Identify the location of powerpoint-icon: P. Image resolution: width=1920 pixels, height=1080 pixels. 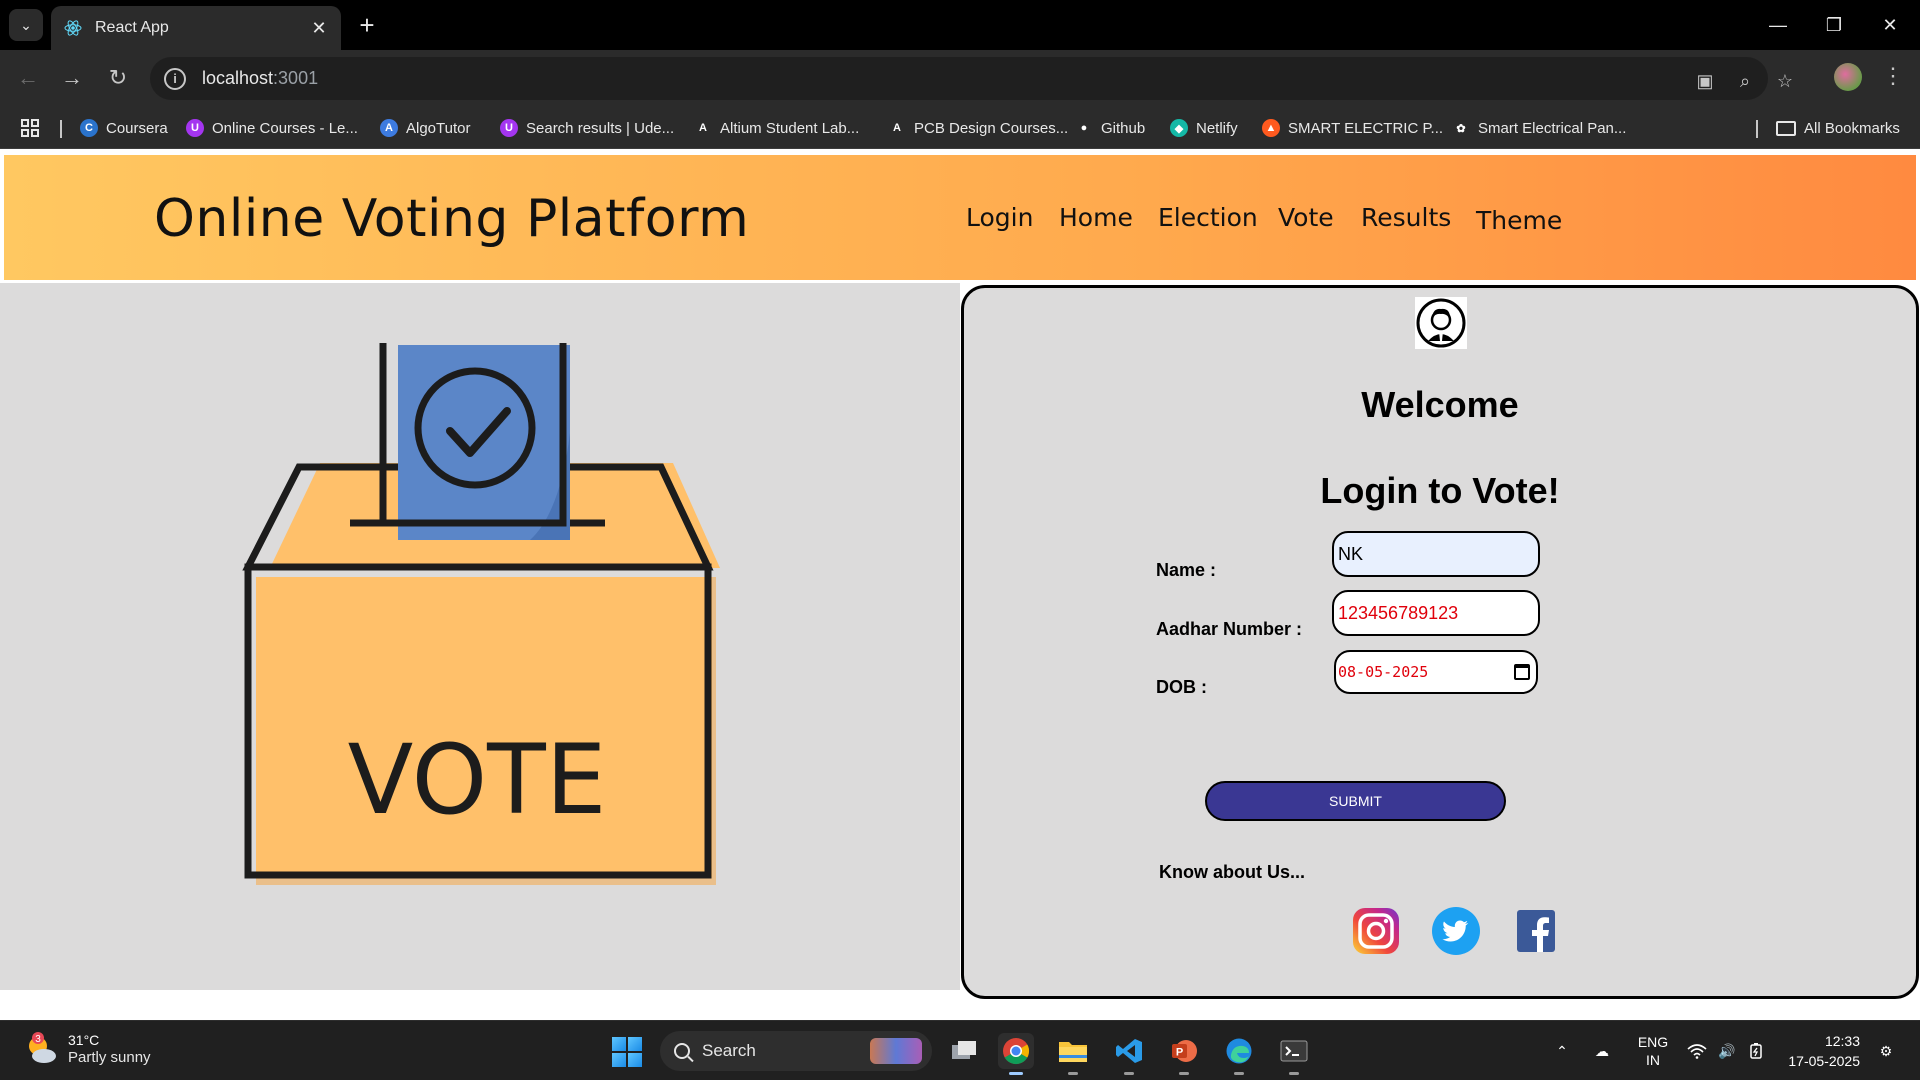
(1184, 1054).